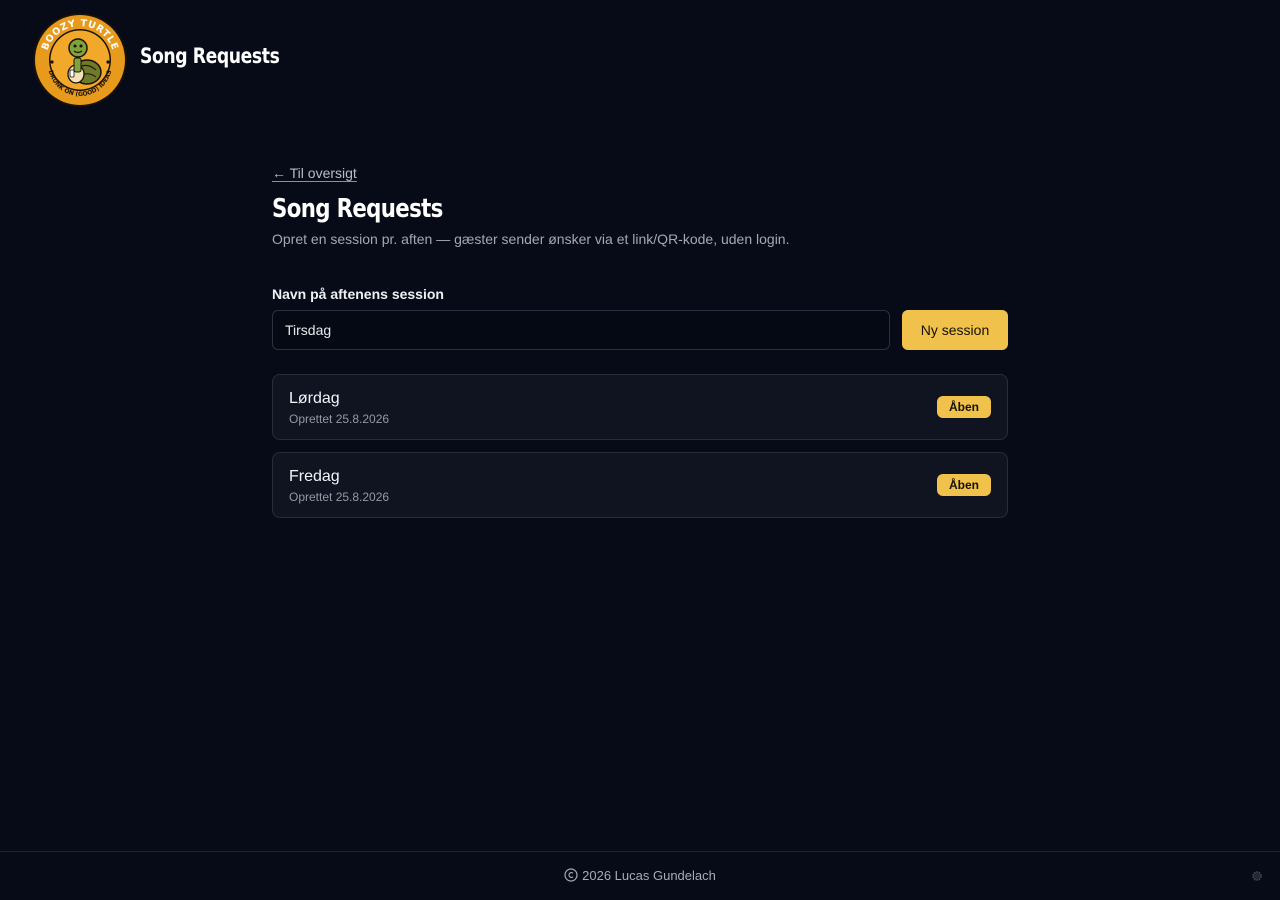  What do you see at coordinates (649, 875) in the screenshot?
I see `copyright-text: 2026 Lucas Gundelach` at bounding box center [649, 875].